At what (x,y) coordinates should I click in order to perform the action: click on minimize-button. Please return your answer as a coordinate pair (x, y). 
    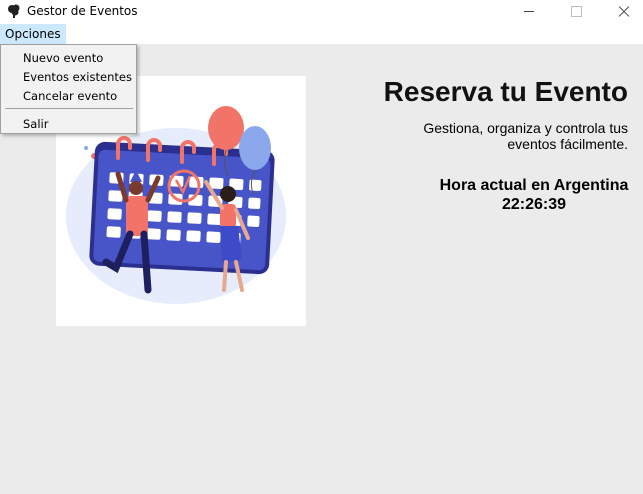
    Looking at the image, I should click on (529, 12).